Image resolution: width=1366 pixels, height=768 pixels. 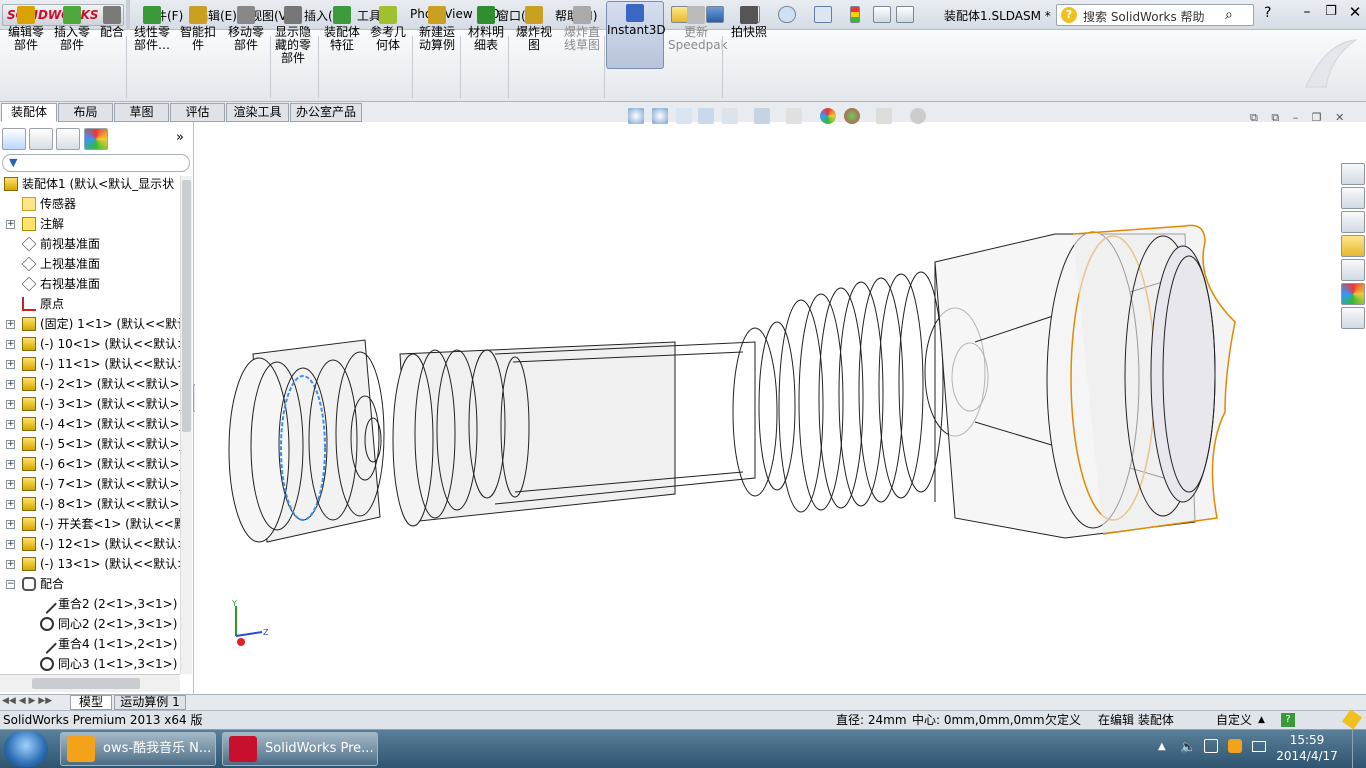 What do you see at coordinates (1155, 15) in the screenshot?
I see `help-search-box: ? 搜索 SolidWorks 帮助 ⌕` at bounding box center [1155, 15].